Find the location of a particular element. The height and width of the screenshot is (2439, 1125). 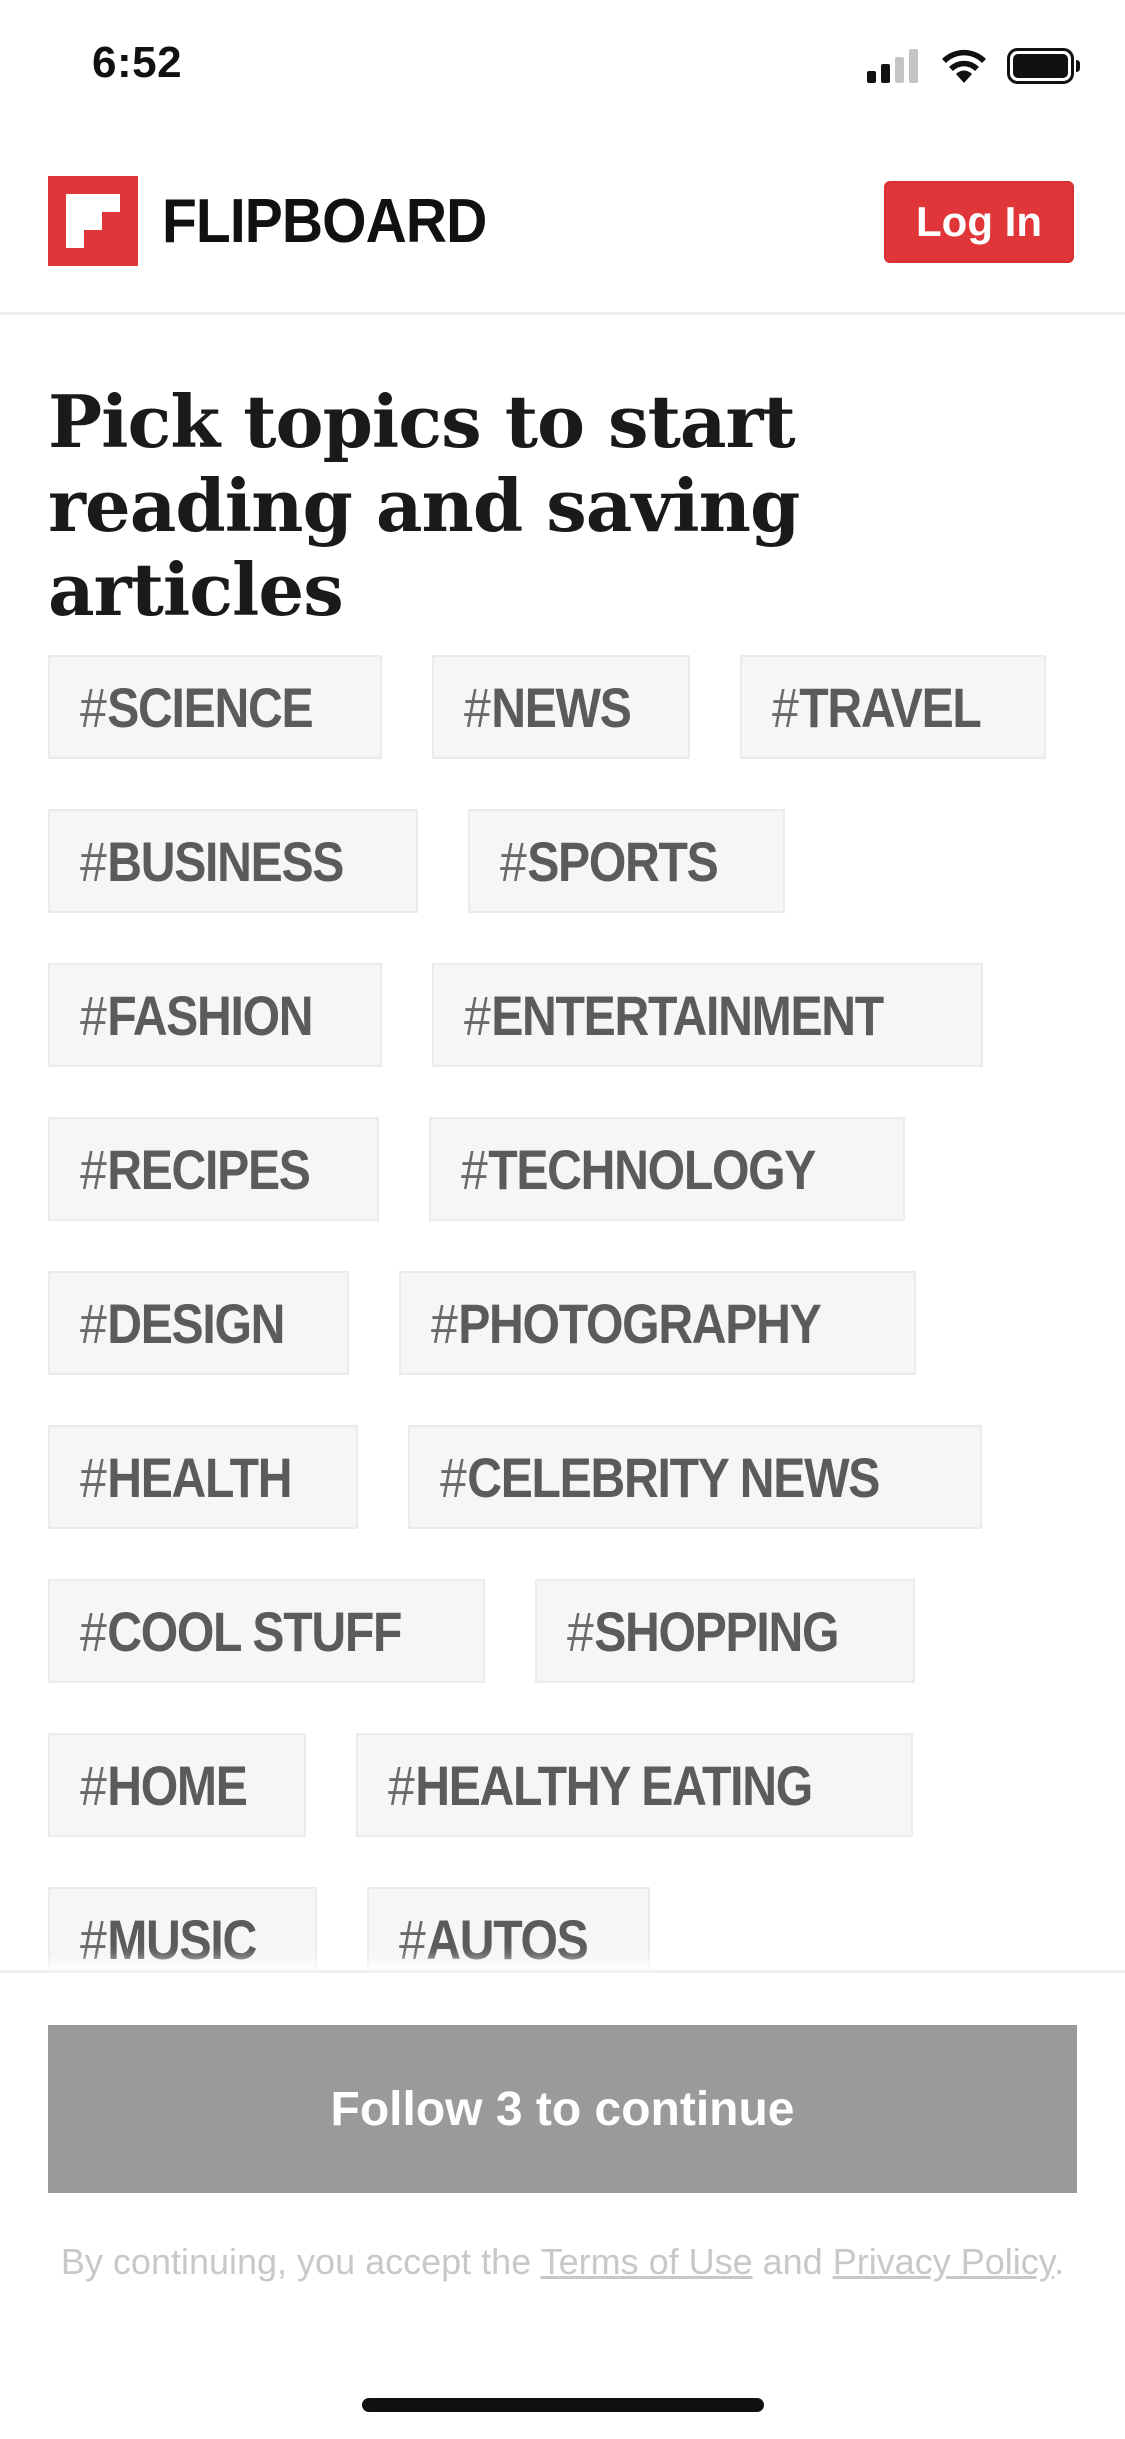

topic-chip-sports: #SPORTS is located at coordinates (626, 861).